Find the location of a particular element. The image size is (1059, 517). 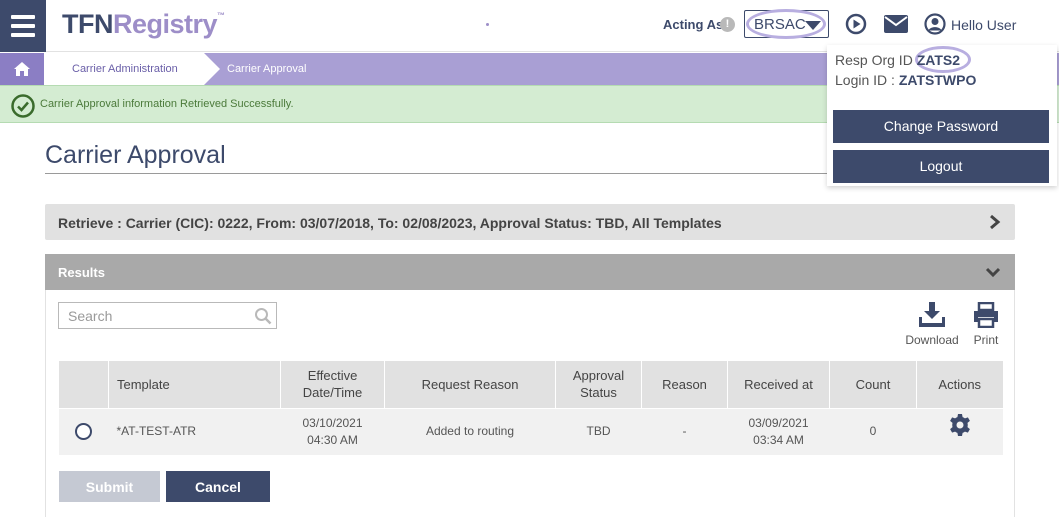

acting-as-value: BRSAC is located at coordinates (780, 24).